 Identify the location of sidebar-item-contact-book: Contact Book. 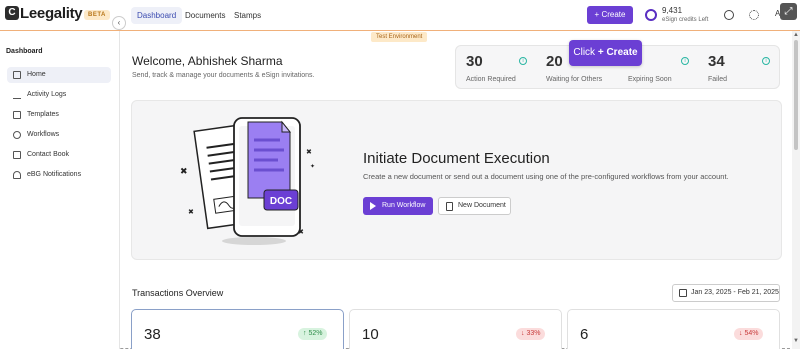
(59, 155).